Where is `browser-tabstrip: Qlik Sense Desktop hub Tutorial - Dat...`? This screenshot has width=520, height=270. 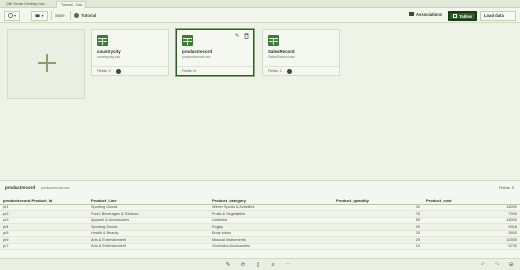
browser-tabstrip: Qlik Sense Desktop hub Tutorial - Dat... is located at coordinates (260, 4).